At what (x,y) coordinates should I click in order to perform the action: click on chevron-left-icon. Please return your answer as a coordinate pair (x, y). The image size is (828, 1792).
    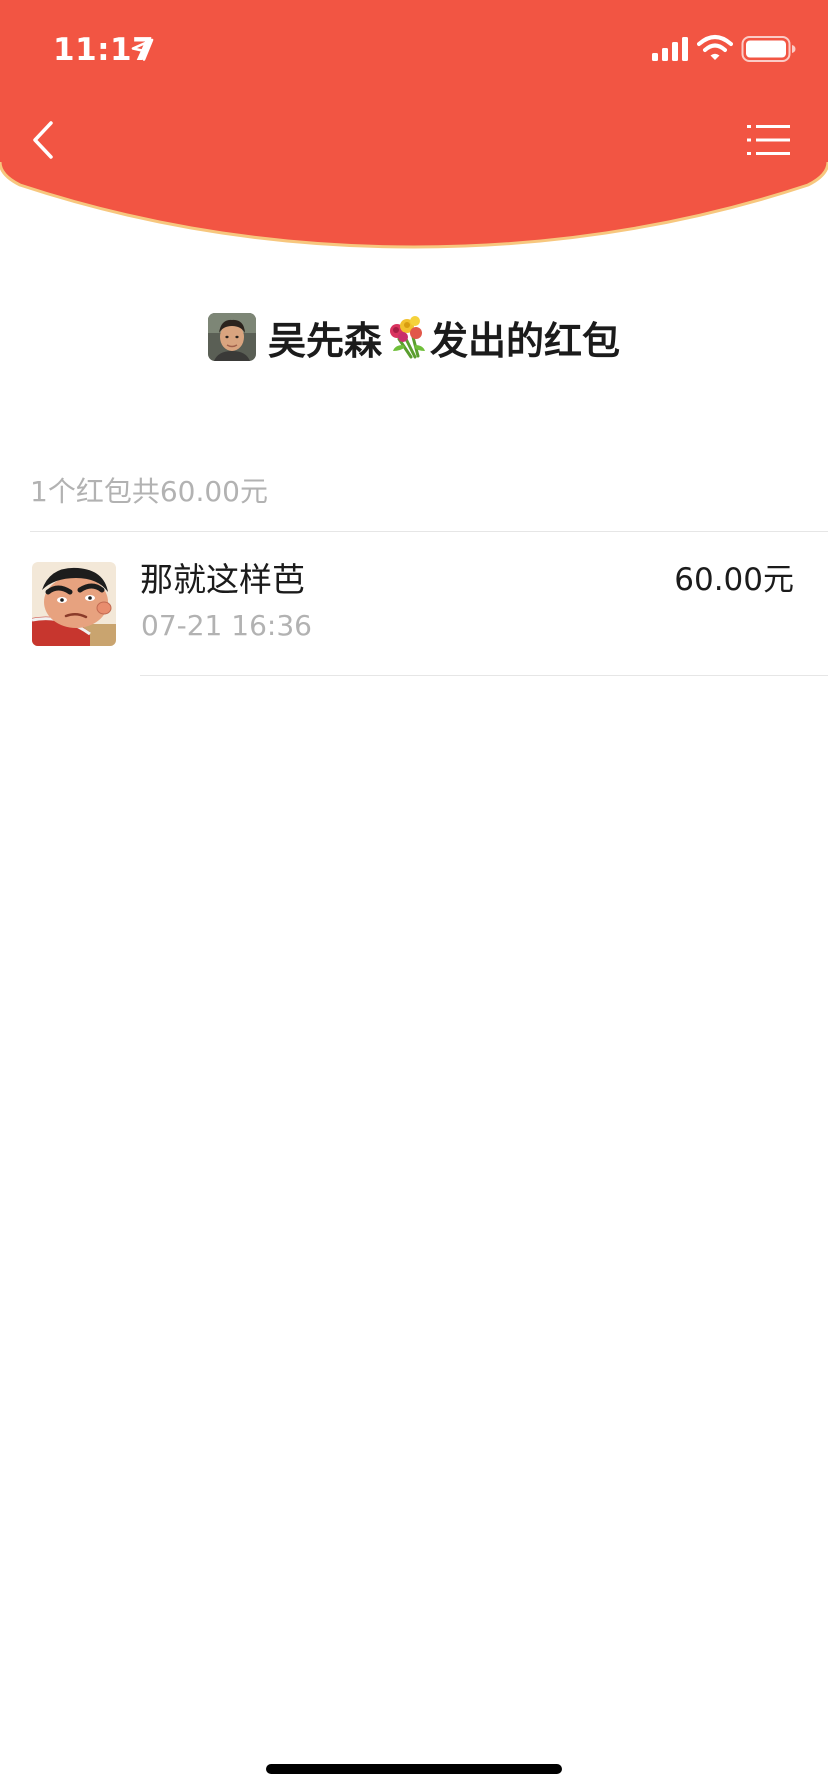
    Looking at the image, I should click on (43, 140).